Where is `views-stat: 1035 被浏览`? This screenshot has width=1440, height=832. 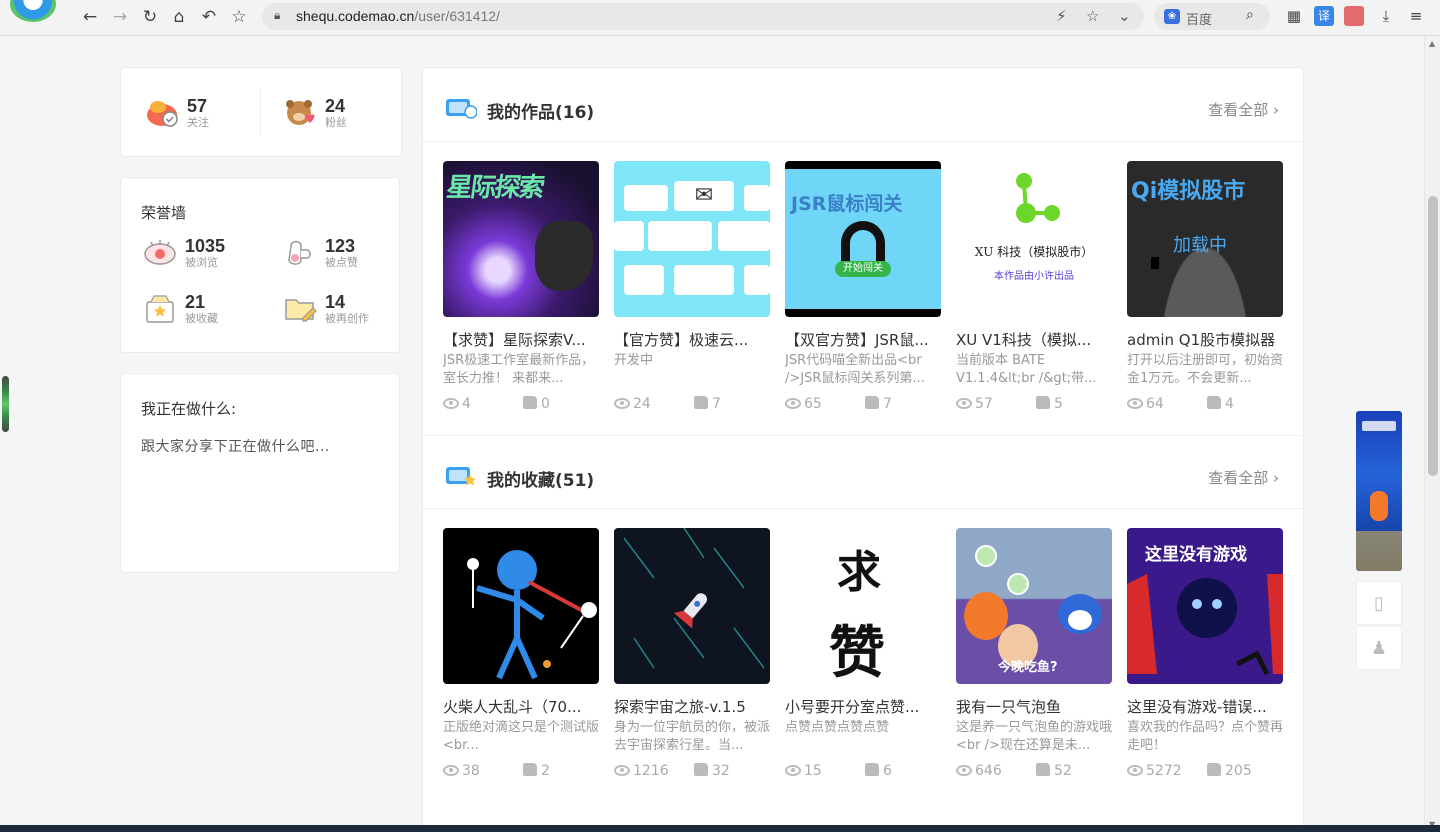
views-stat: 1035 被浏览 is located at coordinates (184, 253).